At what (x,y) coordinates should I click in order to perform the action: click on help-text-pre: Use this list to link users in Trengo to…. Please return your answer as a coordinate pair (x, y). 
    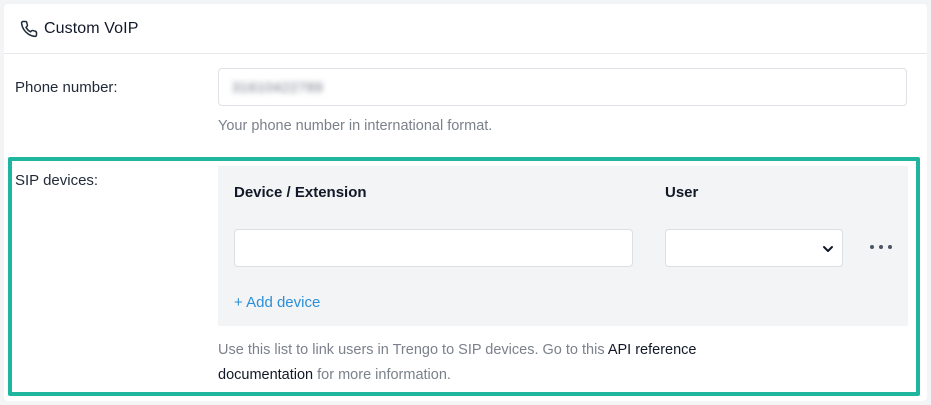
    Looking at the image, I should click on (413, 350).